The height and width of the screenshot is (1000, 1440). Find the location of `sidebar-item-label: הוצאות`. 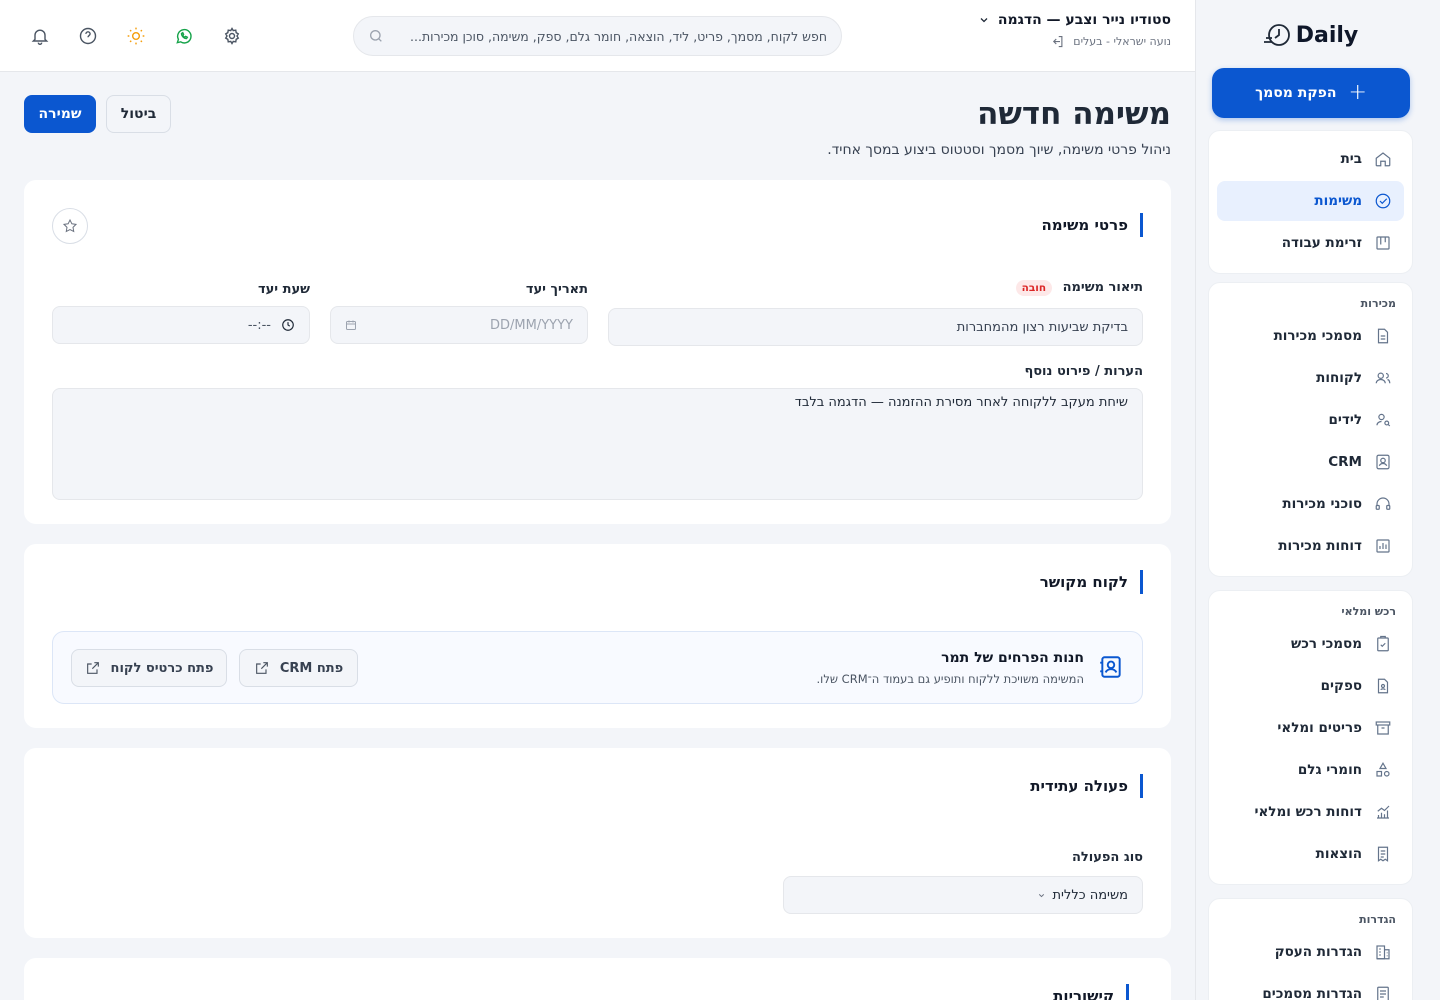

sidebar-item-label: הוצאות is located at coordinates (1338, 854).